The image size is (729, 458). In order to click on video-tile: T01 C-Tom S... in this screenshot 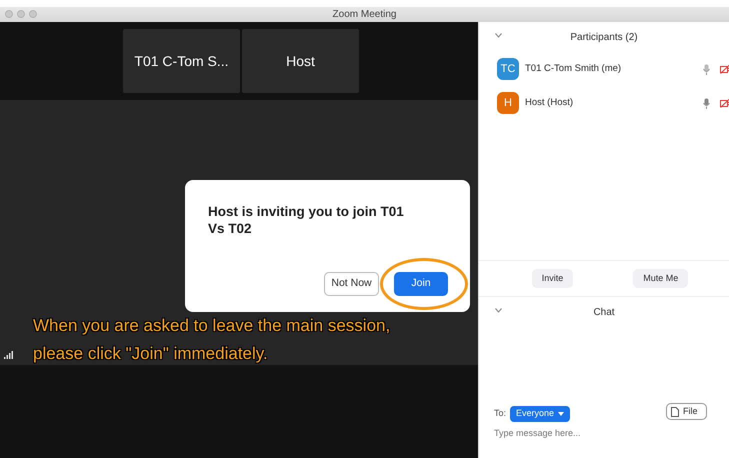, I will do `click(181, 61)`.